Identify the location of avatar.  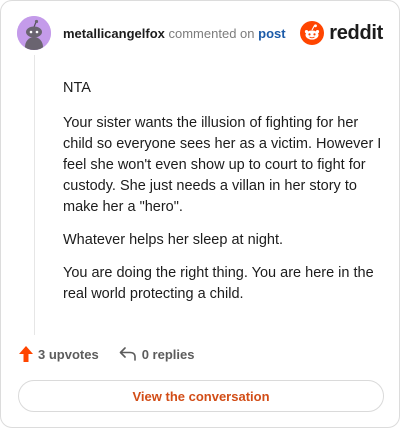
(34, 33).